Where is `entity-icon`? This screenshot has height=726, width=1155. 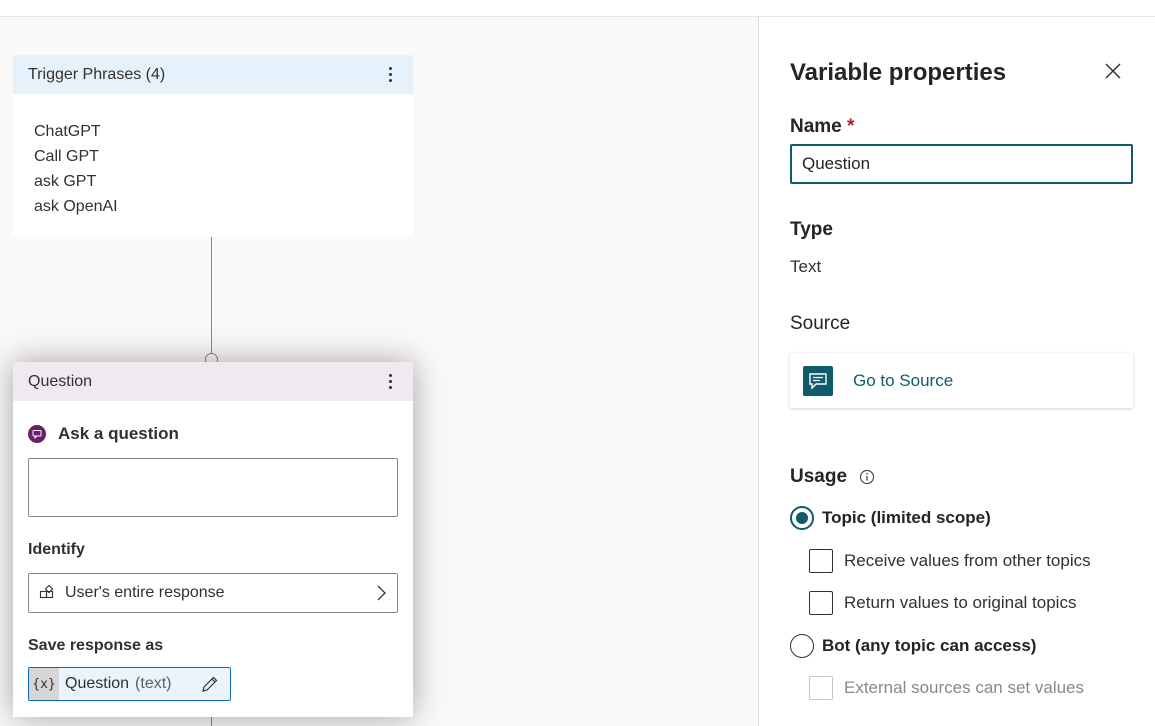
entity-icon is located at coordinates (47, 593).